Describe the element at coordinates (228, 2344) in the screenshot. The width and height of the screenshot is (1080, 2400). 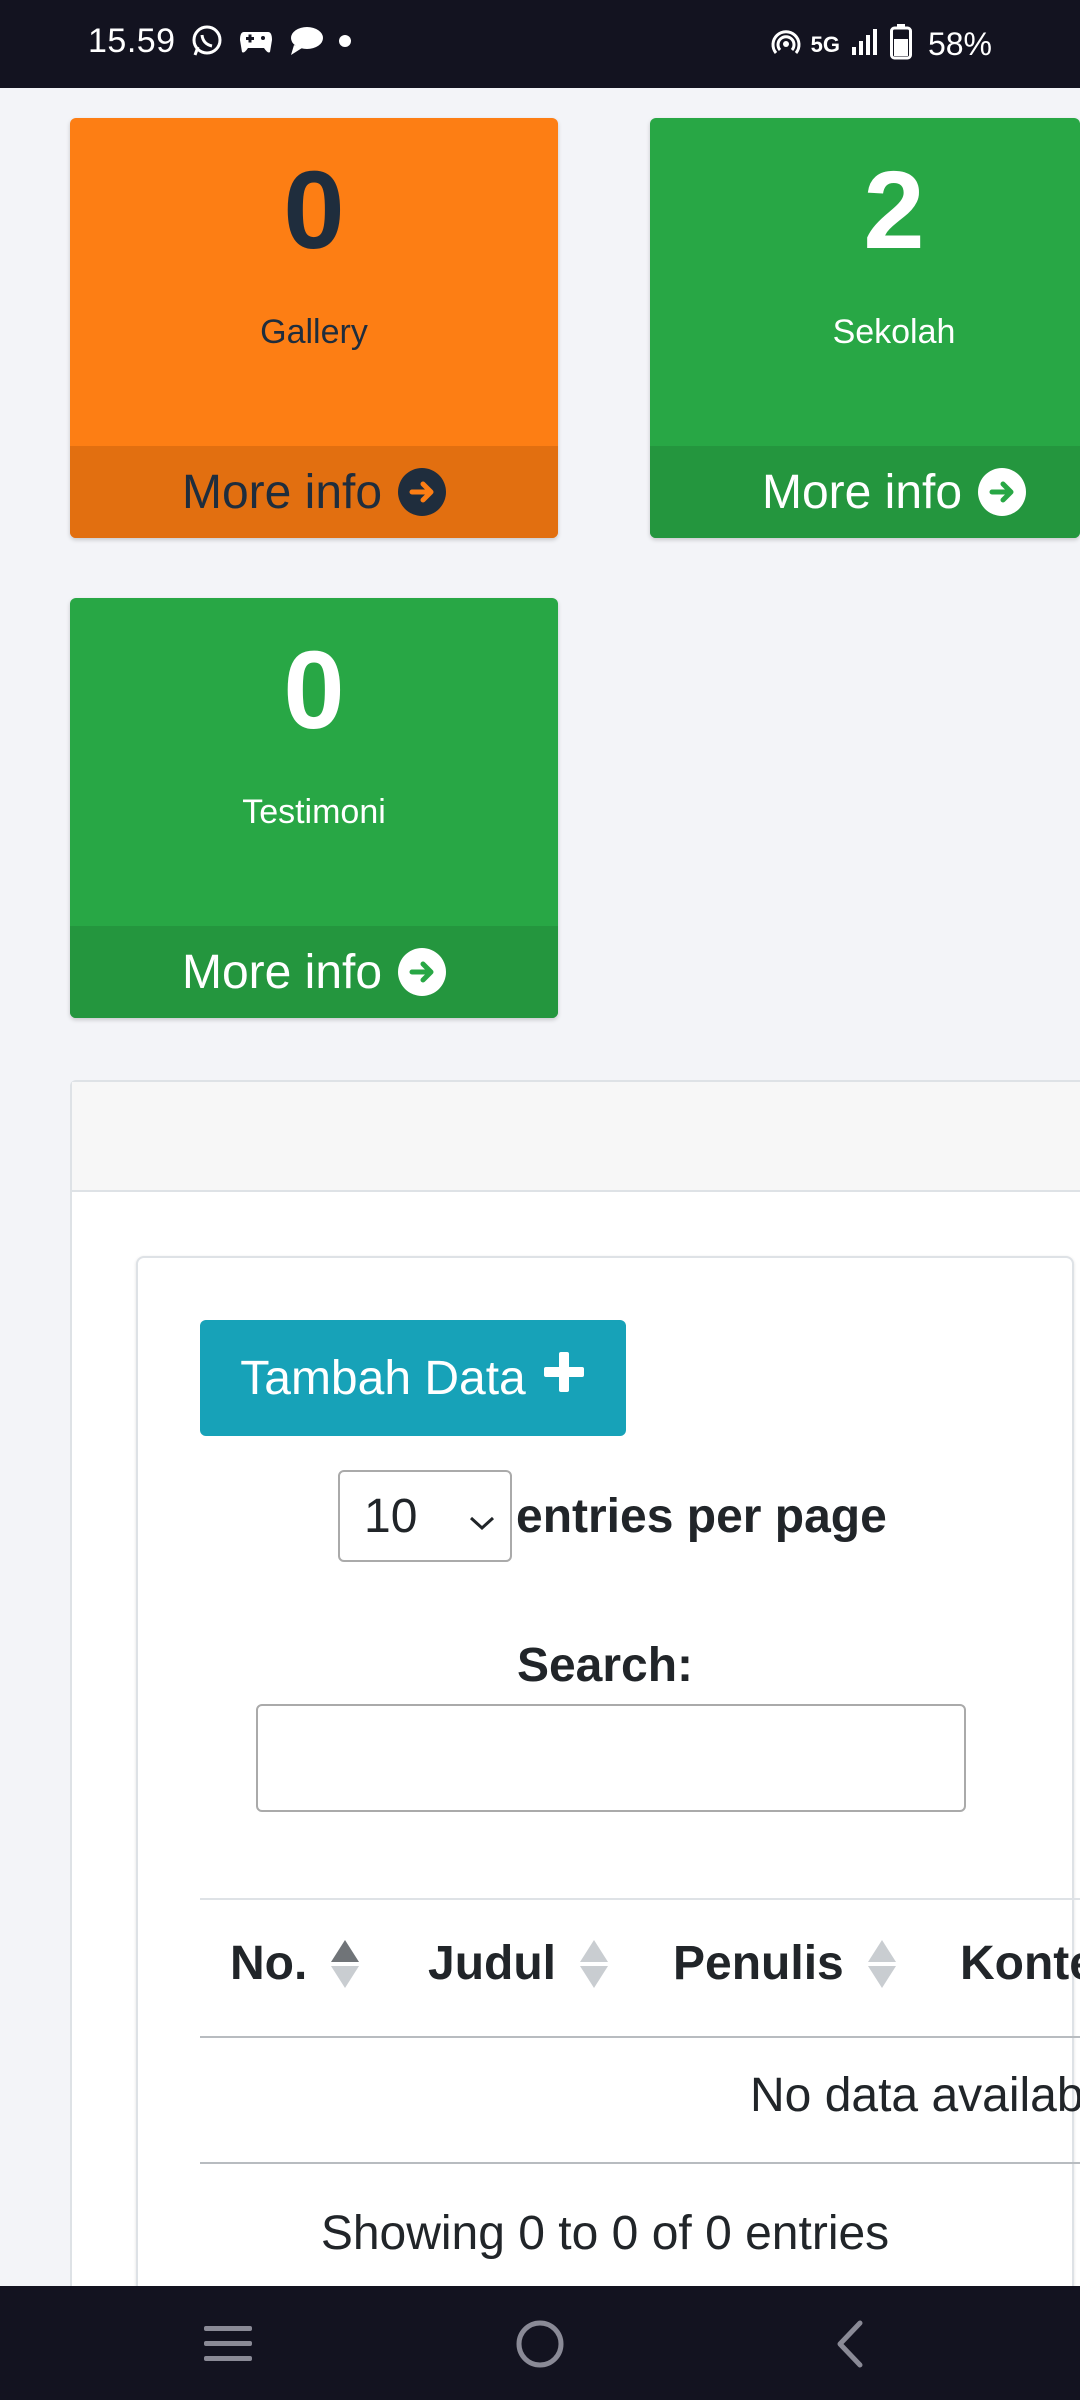
I see `menu-icon` at that location.